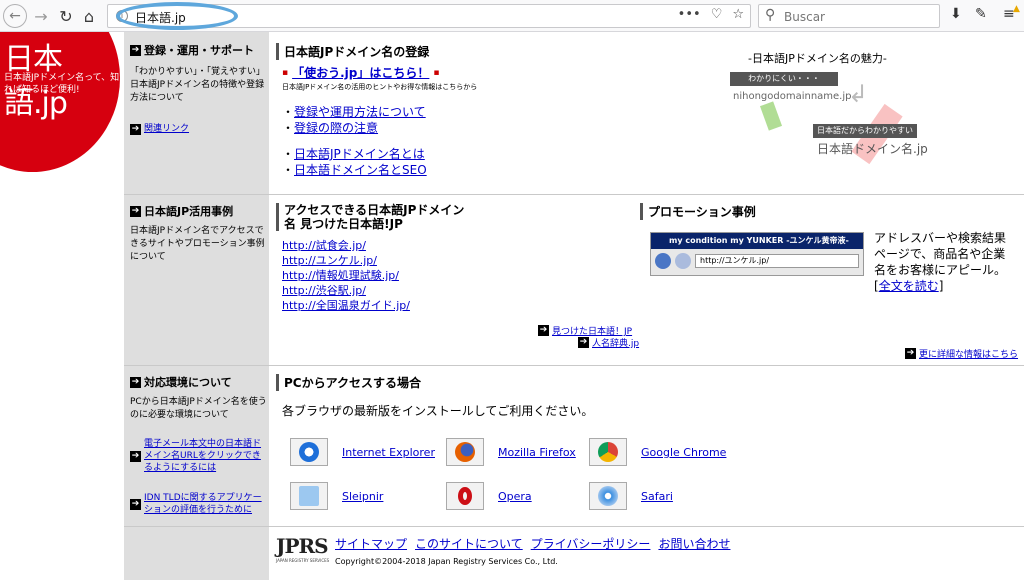 Image resolution: width=1024 pixels, height=580 pixels. I want to click on promo-url: http://ユンケル.jp/, so click(777, 261).